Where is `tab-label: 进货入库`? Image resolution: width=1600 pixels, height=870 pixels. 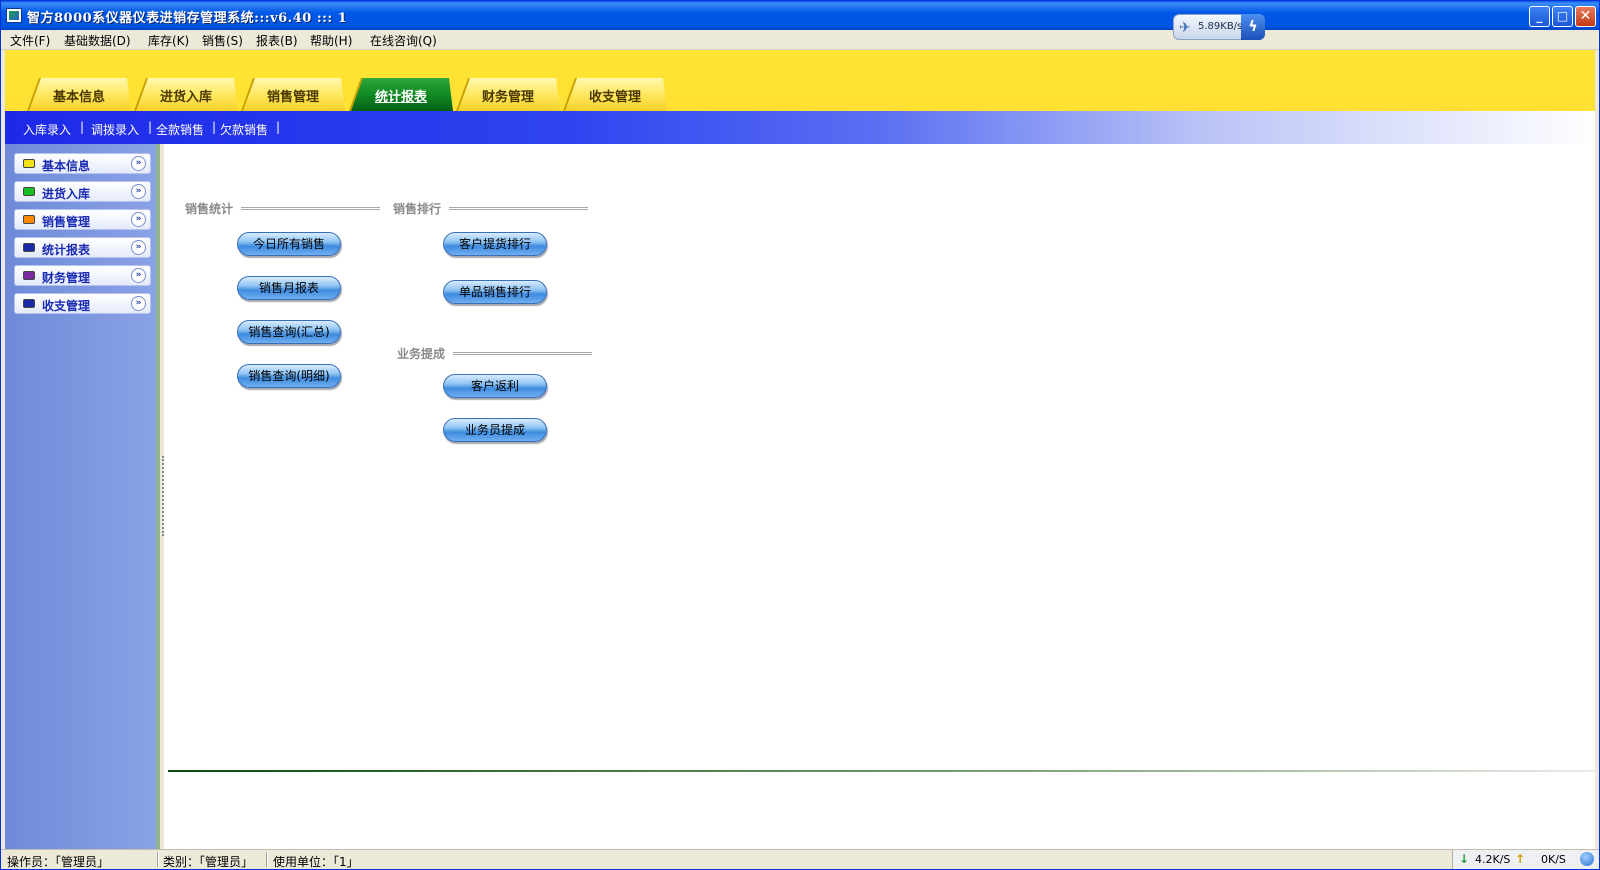
tab-label: 进货入库 is located at coordinates (185, 97).